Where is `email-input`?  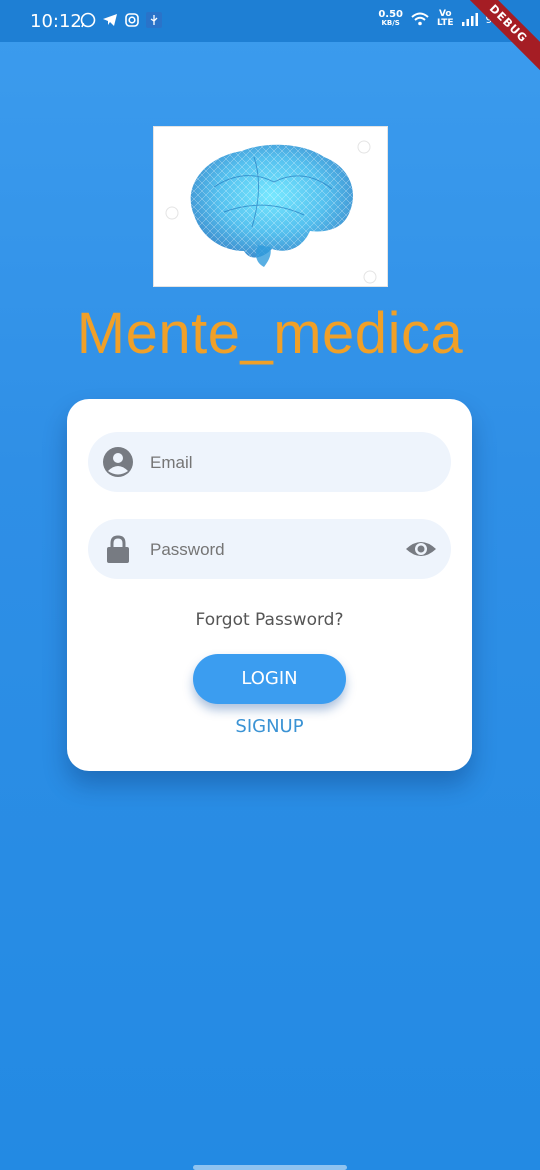 email-input is located at coordinates (270, 463).